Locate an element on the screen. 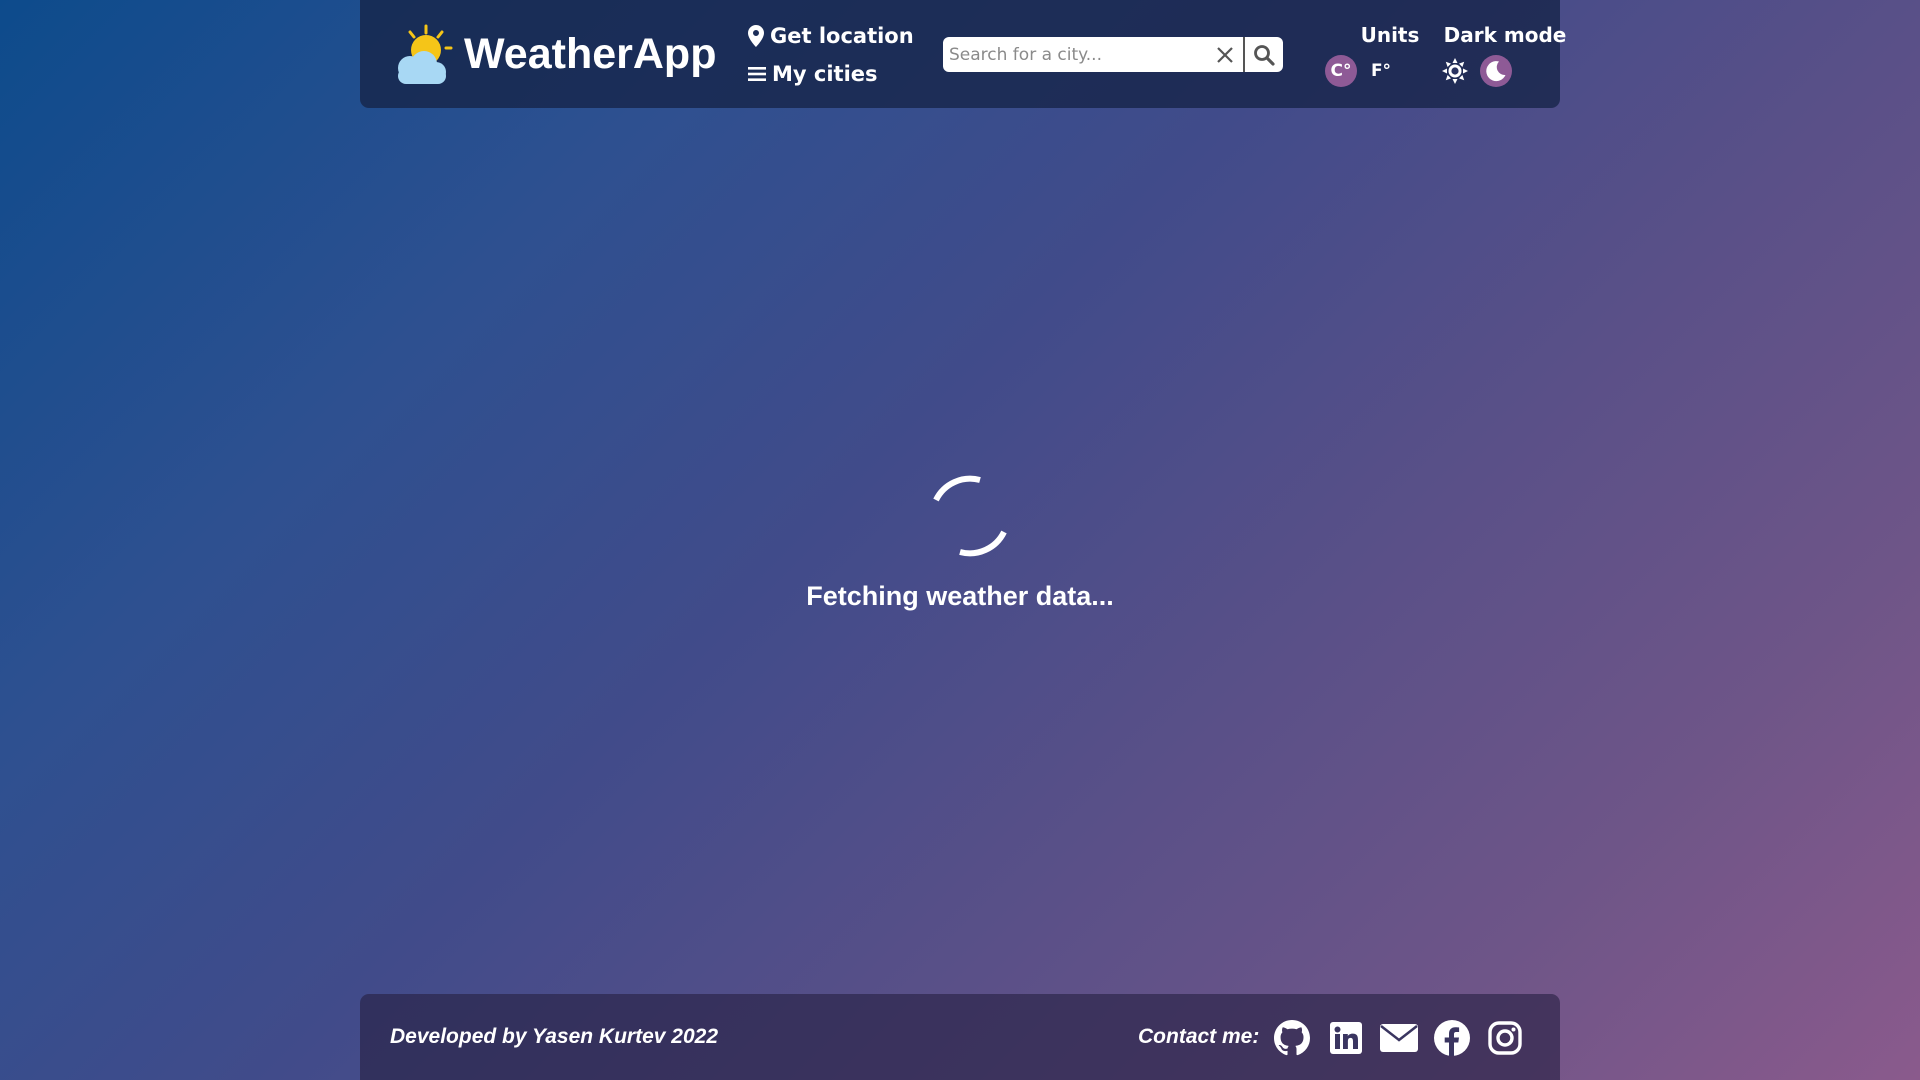 The image size is (1920, 1080). email-icon is located at coordinates (1399, 1038).